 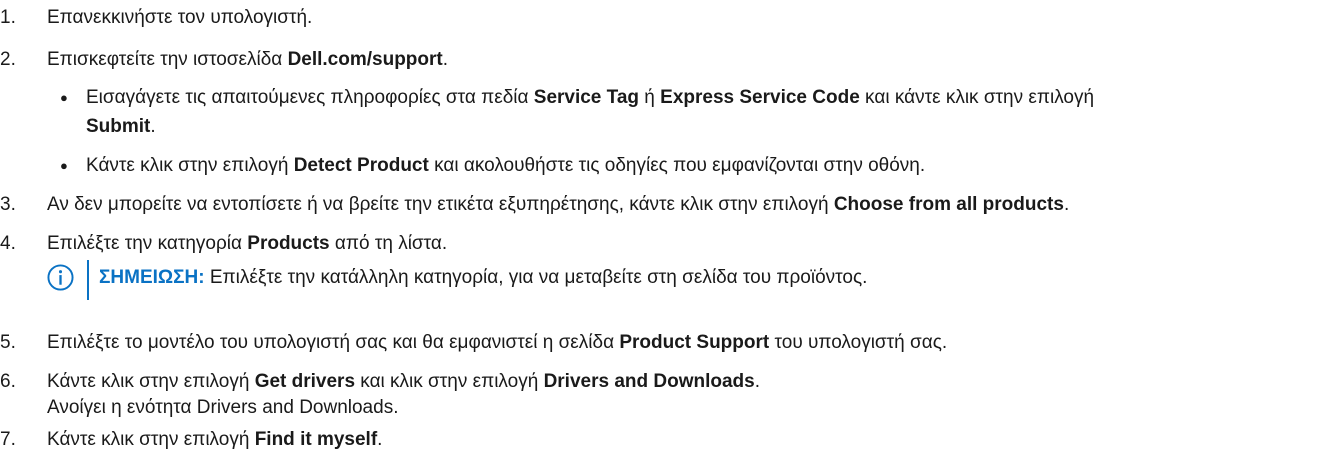 I want to click on note-divider, so click(x=88, y=280).